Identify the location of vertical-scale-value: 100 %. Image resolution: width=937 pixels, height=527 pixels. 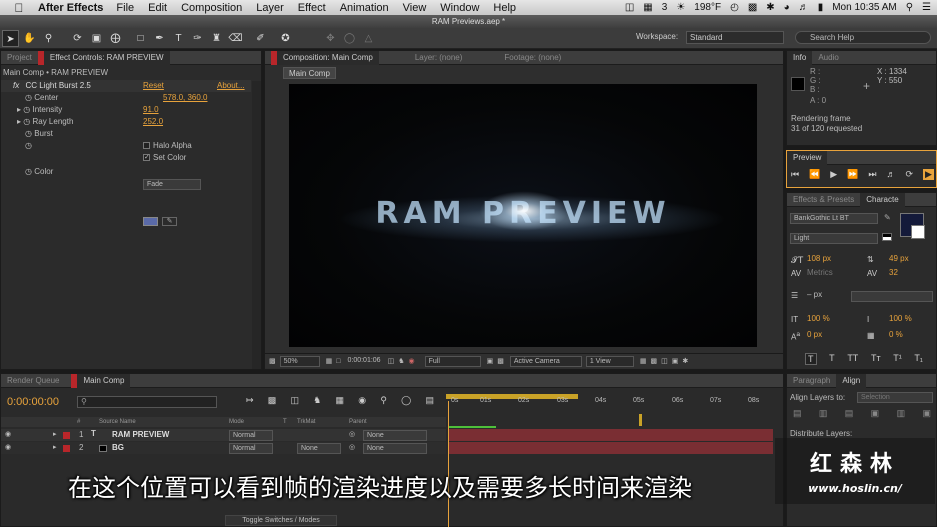
(818, 319).